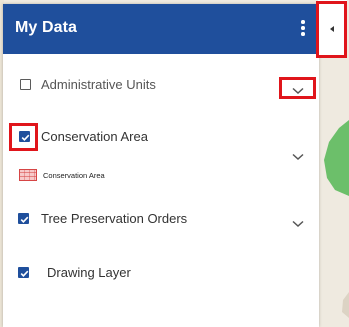  What do you see at coordinates (89, 272) in the screenshot?
I see `layer-label: Drawing Layer` at bounding box center [89, 272].